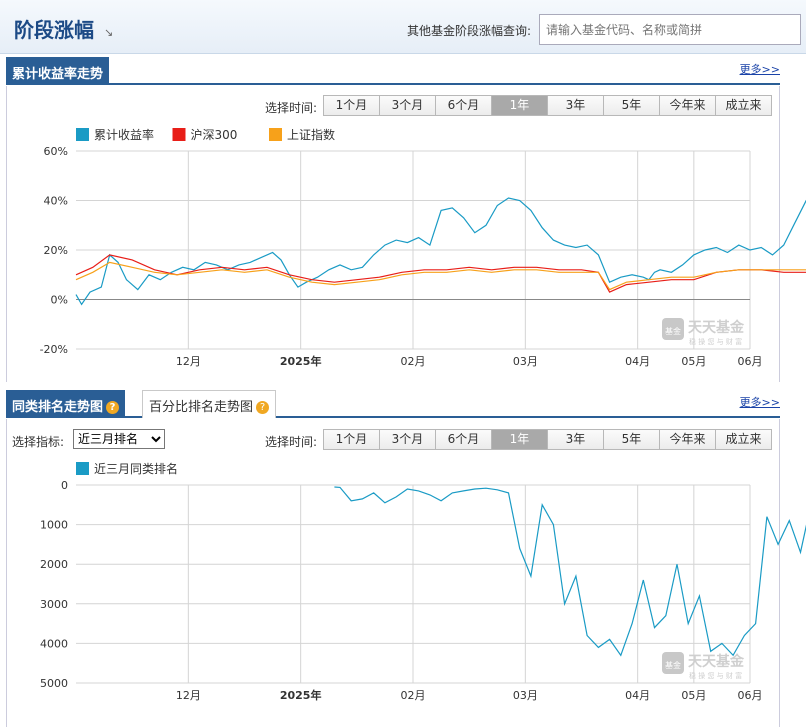  What do you see at coordinates (54, 683) in the screenshot?
I see `y-tick-label: 5000` at bounding box center [54, 683].